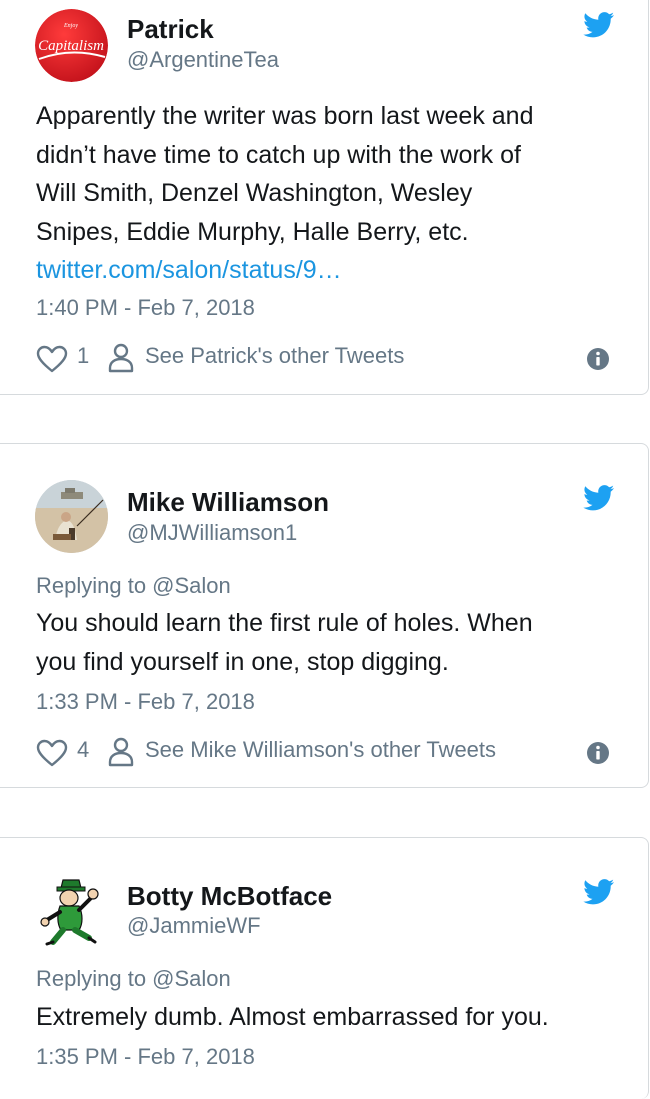  Describe the element at coordinates (203, 60) in the screenshot. I see `user-handle: @ArgentineTea` at that location.